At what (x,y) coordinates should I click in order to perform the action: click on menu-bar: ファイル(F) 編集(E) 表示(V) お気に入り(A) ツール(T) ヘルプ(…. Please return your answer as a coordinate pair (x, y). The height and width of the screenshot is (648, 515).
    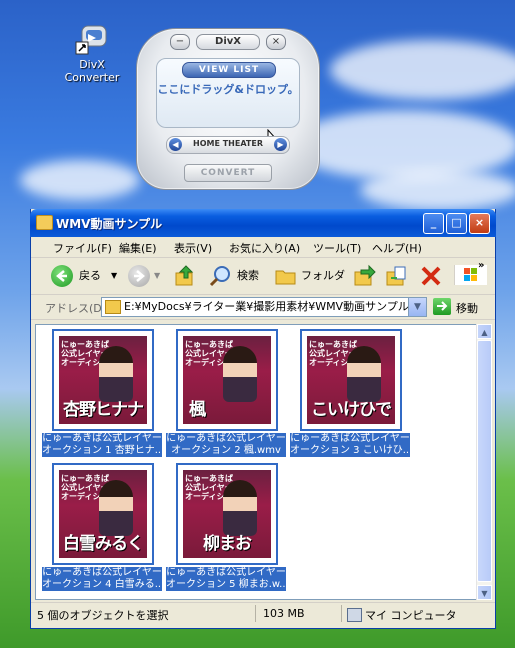
    Looking at the image, I should click on (263, 261).